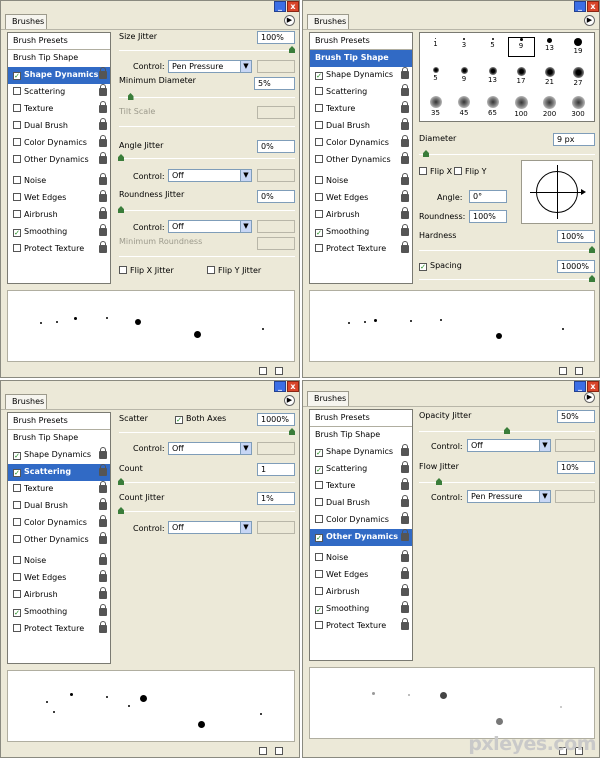  What do you see at coordinates (521, 76) in the screenshot?
I see `brush-tip-cell: 17` at bounding box center [521, 76].